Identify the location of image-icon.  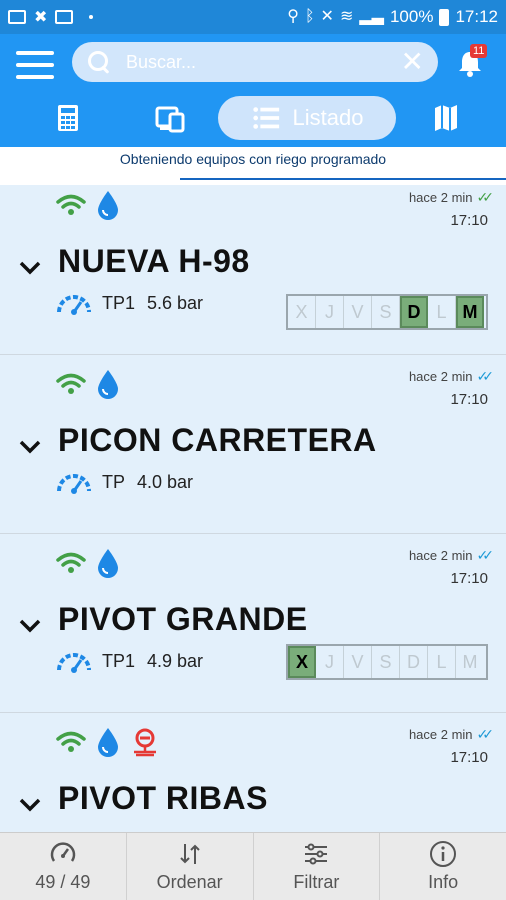
(17, 17).